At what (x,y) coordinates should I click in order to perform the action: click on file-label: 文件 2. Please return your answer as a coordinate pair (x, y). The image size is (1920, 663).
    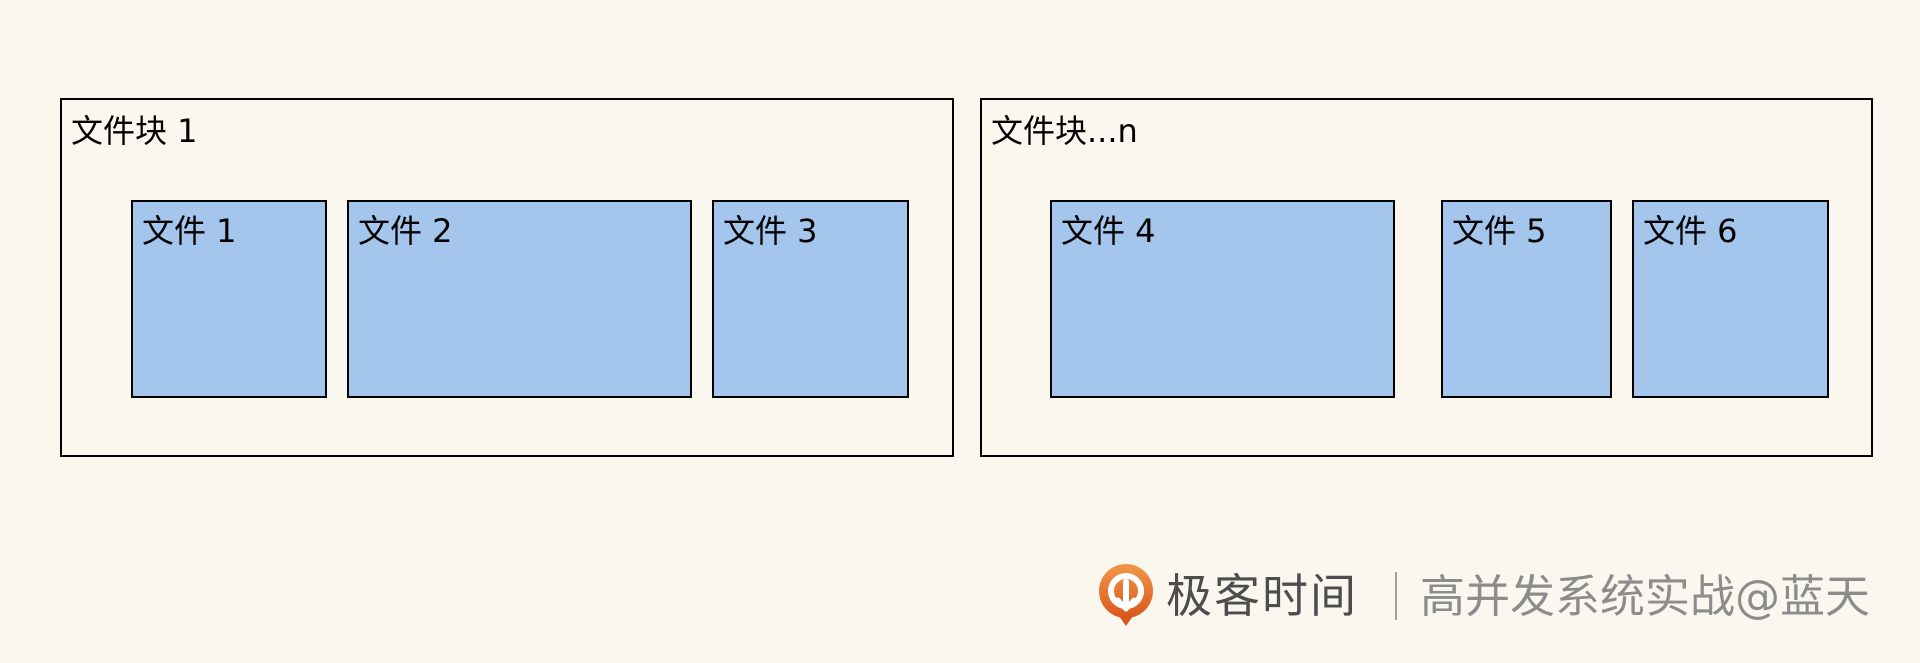
    Looking at the image, I should click on (405, 231).